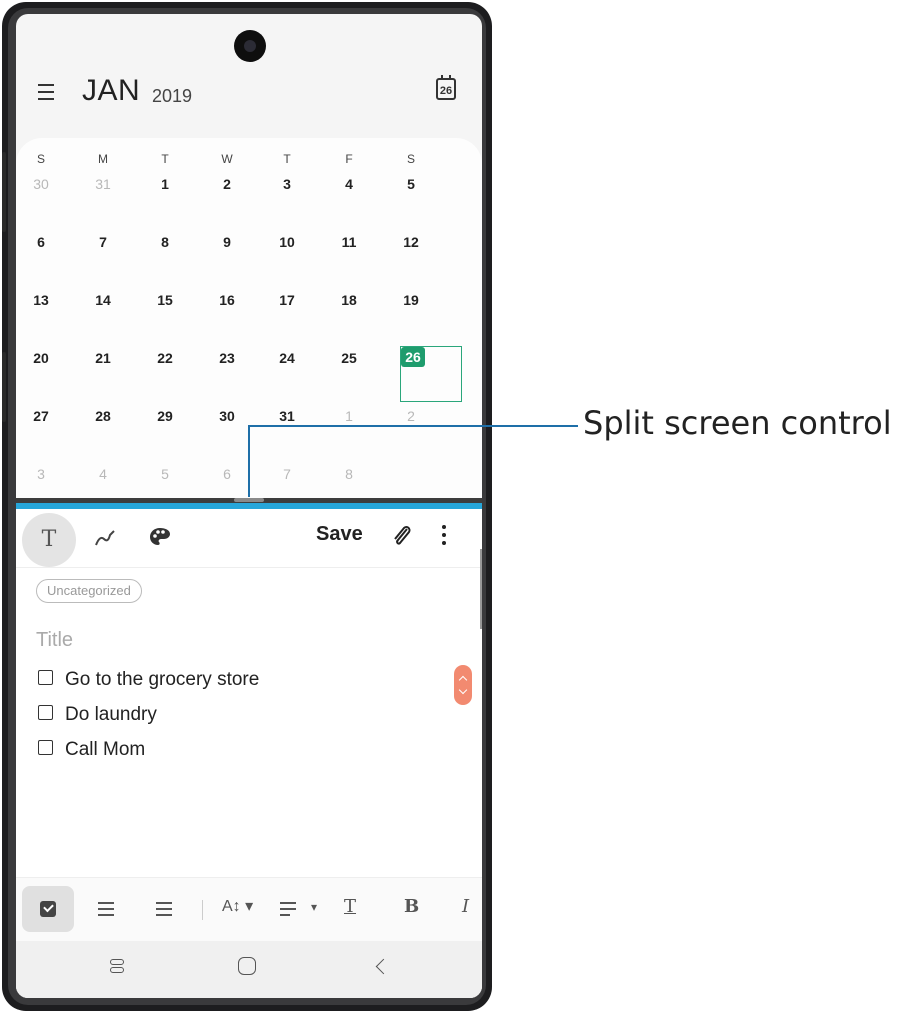 The height and width of the screenshot is (1013, 904). I want to click on align-icon, so click(288, 911).